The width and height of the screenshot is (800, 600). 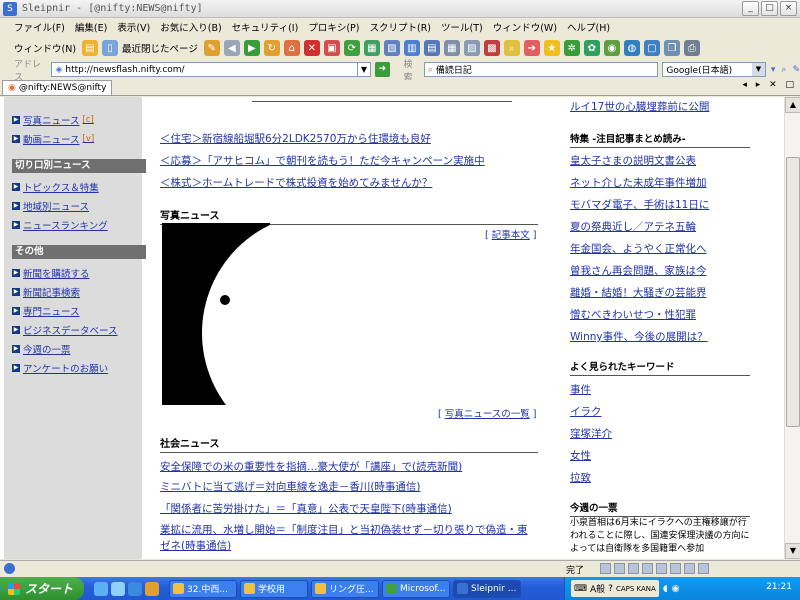 What do you see at coordinates (651, 48) in the screenshot?
I see `new-window-icon: ▢` at bounding box center [651, 48].